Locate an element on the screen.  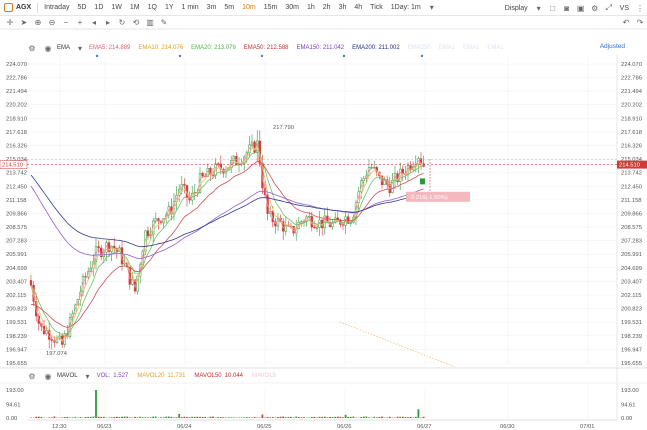
price-tick-left: 217.618 is located at coordinates (16, 133).